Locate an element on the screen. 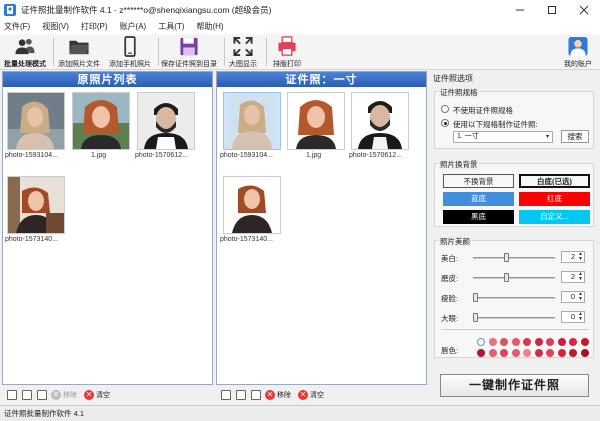 The height and width of the screenshot is (421, 600). smooth-slider is located at coordinates (514, 278).